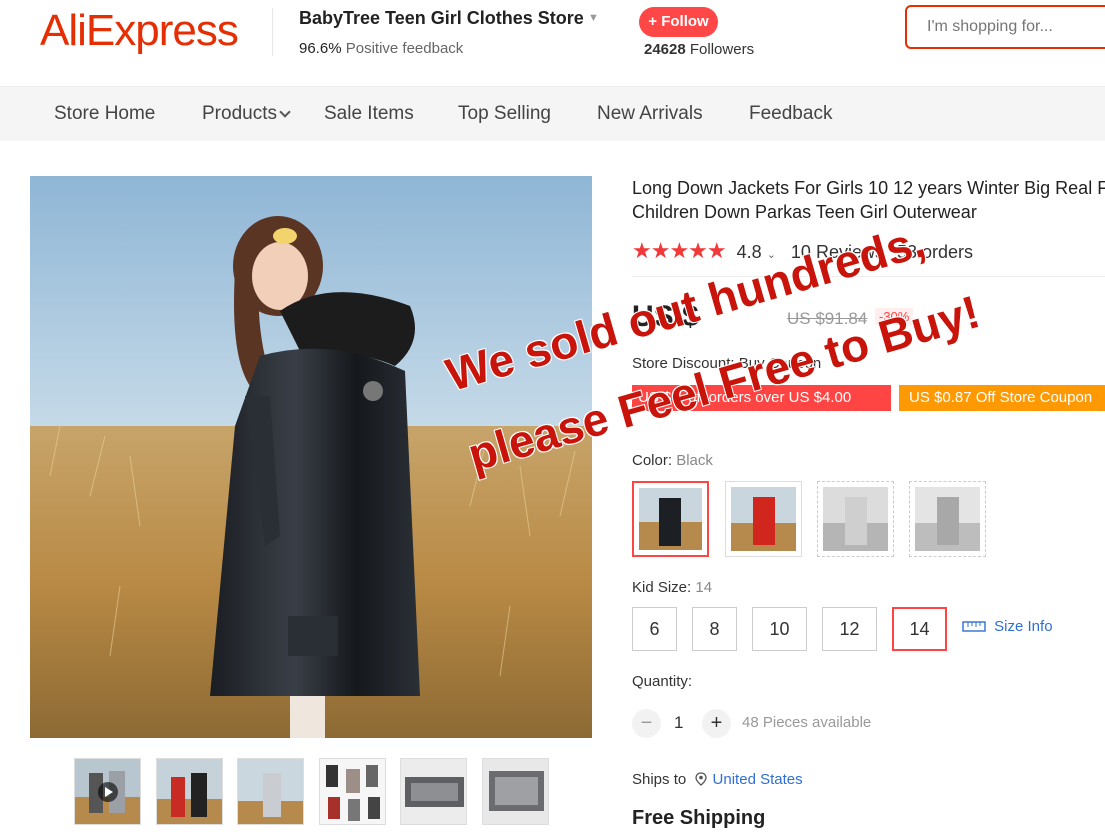 The image size is (1105, 838). I want to click on quantity-value: 1, so click(678, 723).